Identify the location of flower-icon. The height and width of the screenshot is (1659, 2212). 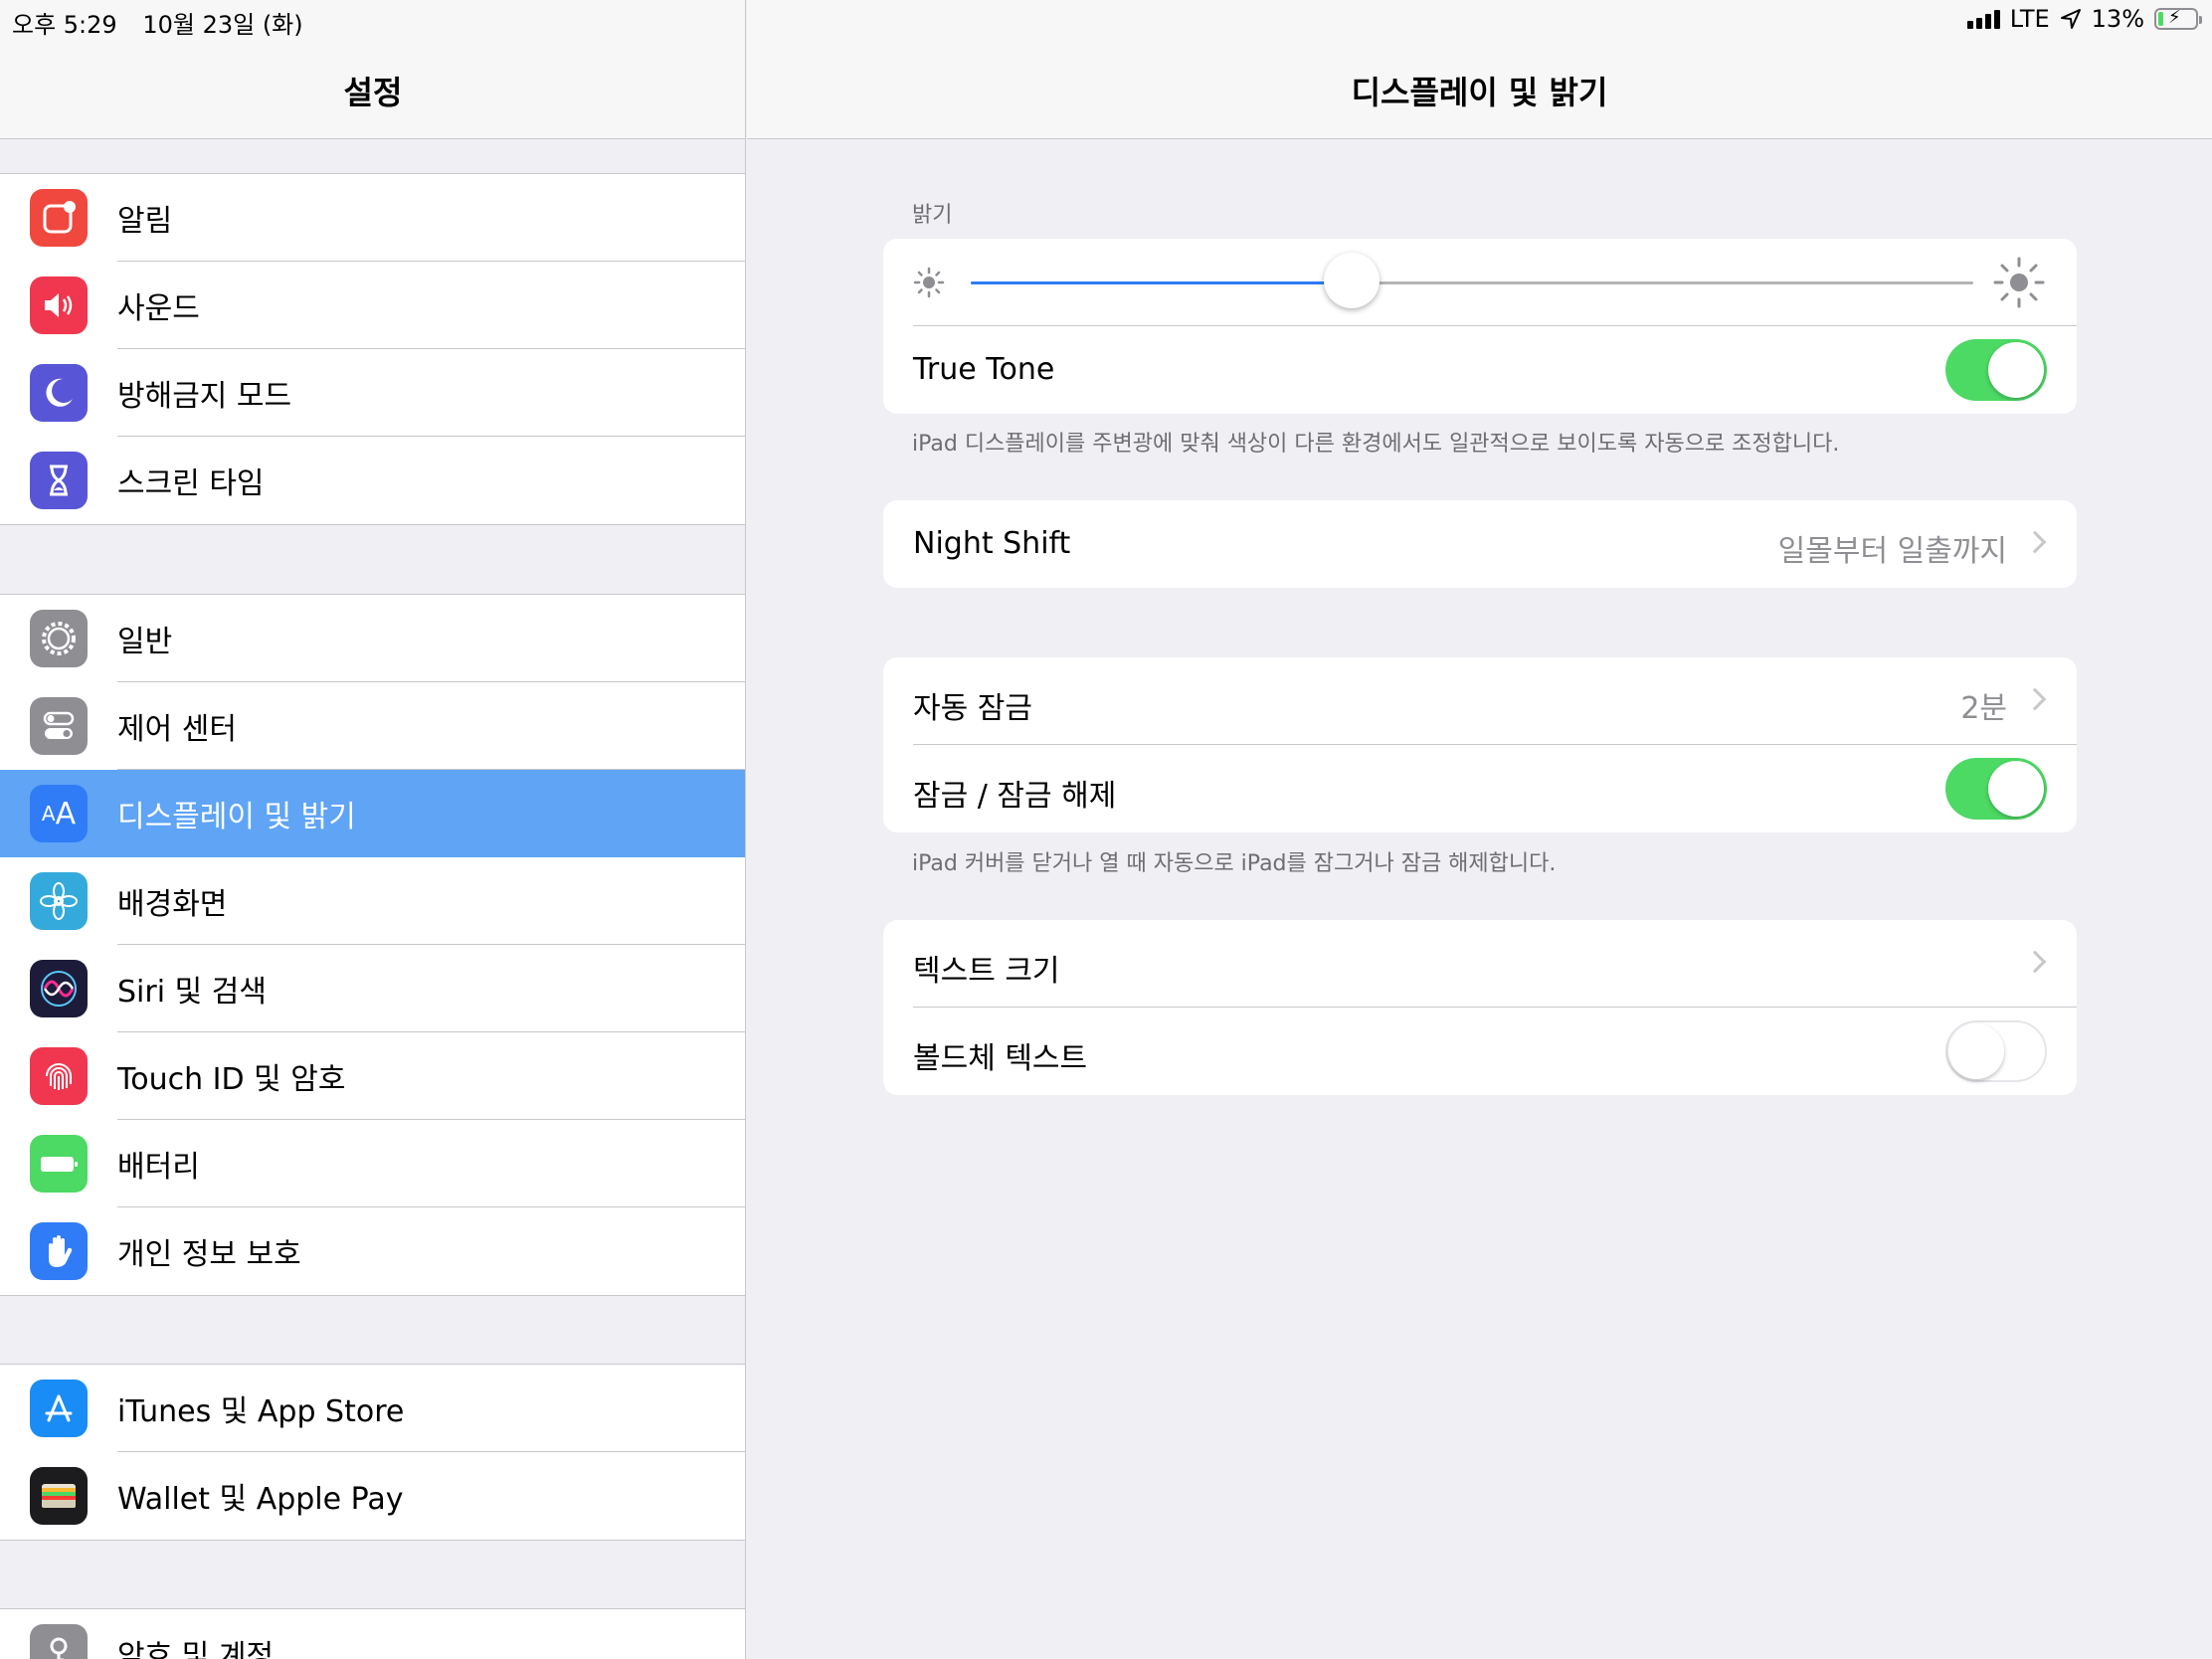
(59, 901).